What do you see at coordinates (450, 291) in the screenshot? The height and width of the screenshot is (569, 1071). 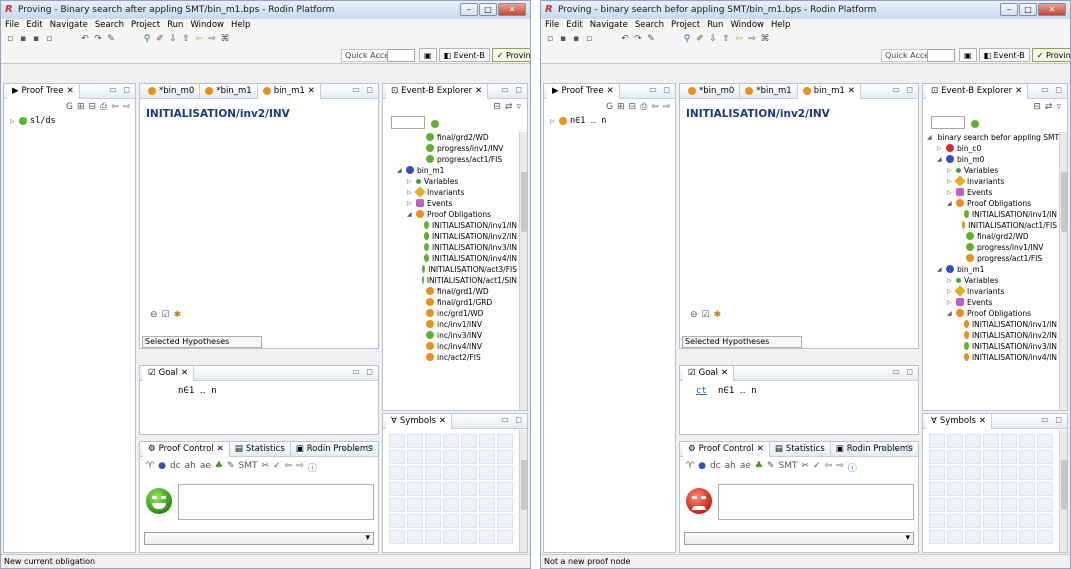 I see `explorer-item: final/grd1/WD` at bounding box center [450, 291].